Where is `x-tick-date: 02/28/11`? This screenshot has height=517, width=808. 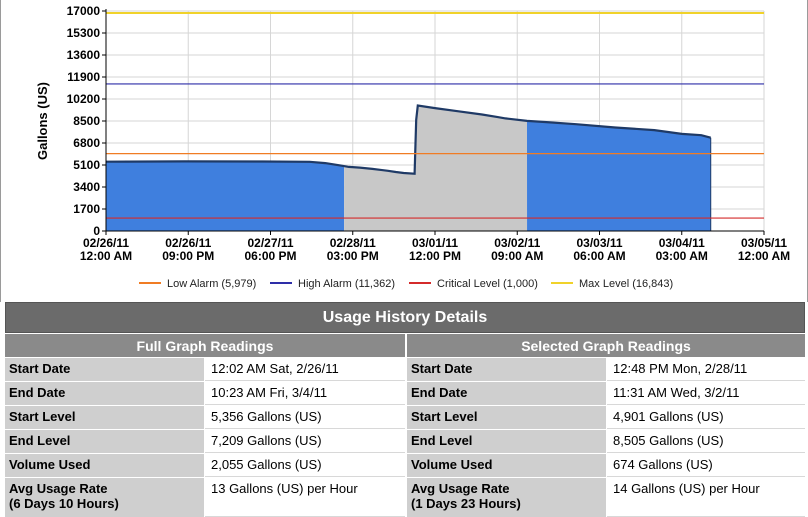 x-tick-date: 02/28/11 is located at coordinates (353, 243).